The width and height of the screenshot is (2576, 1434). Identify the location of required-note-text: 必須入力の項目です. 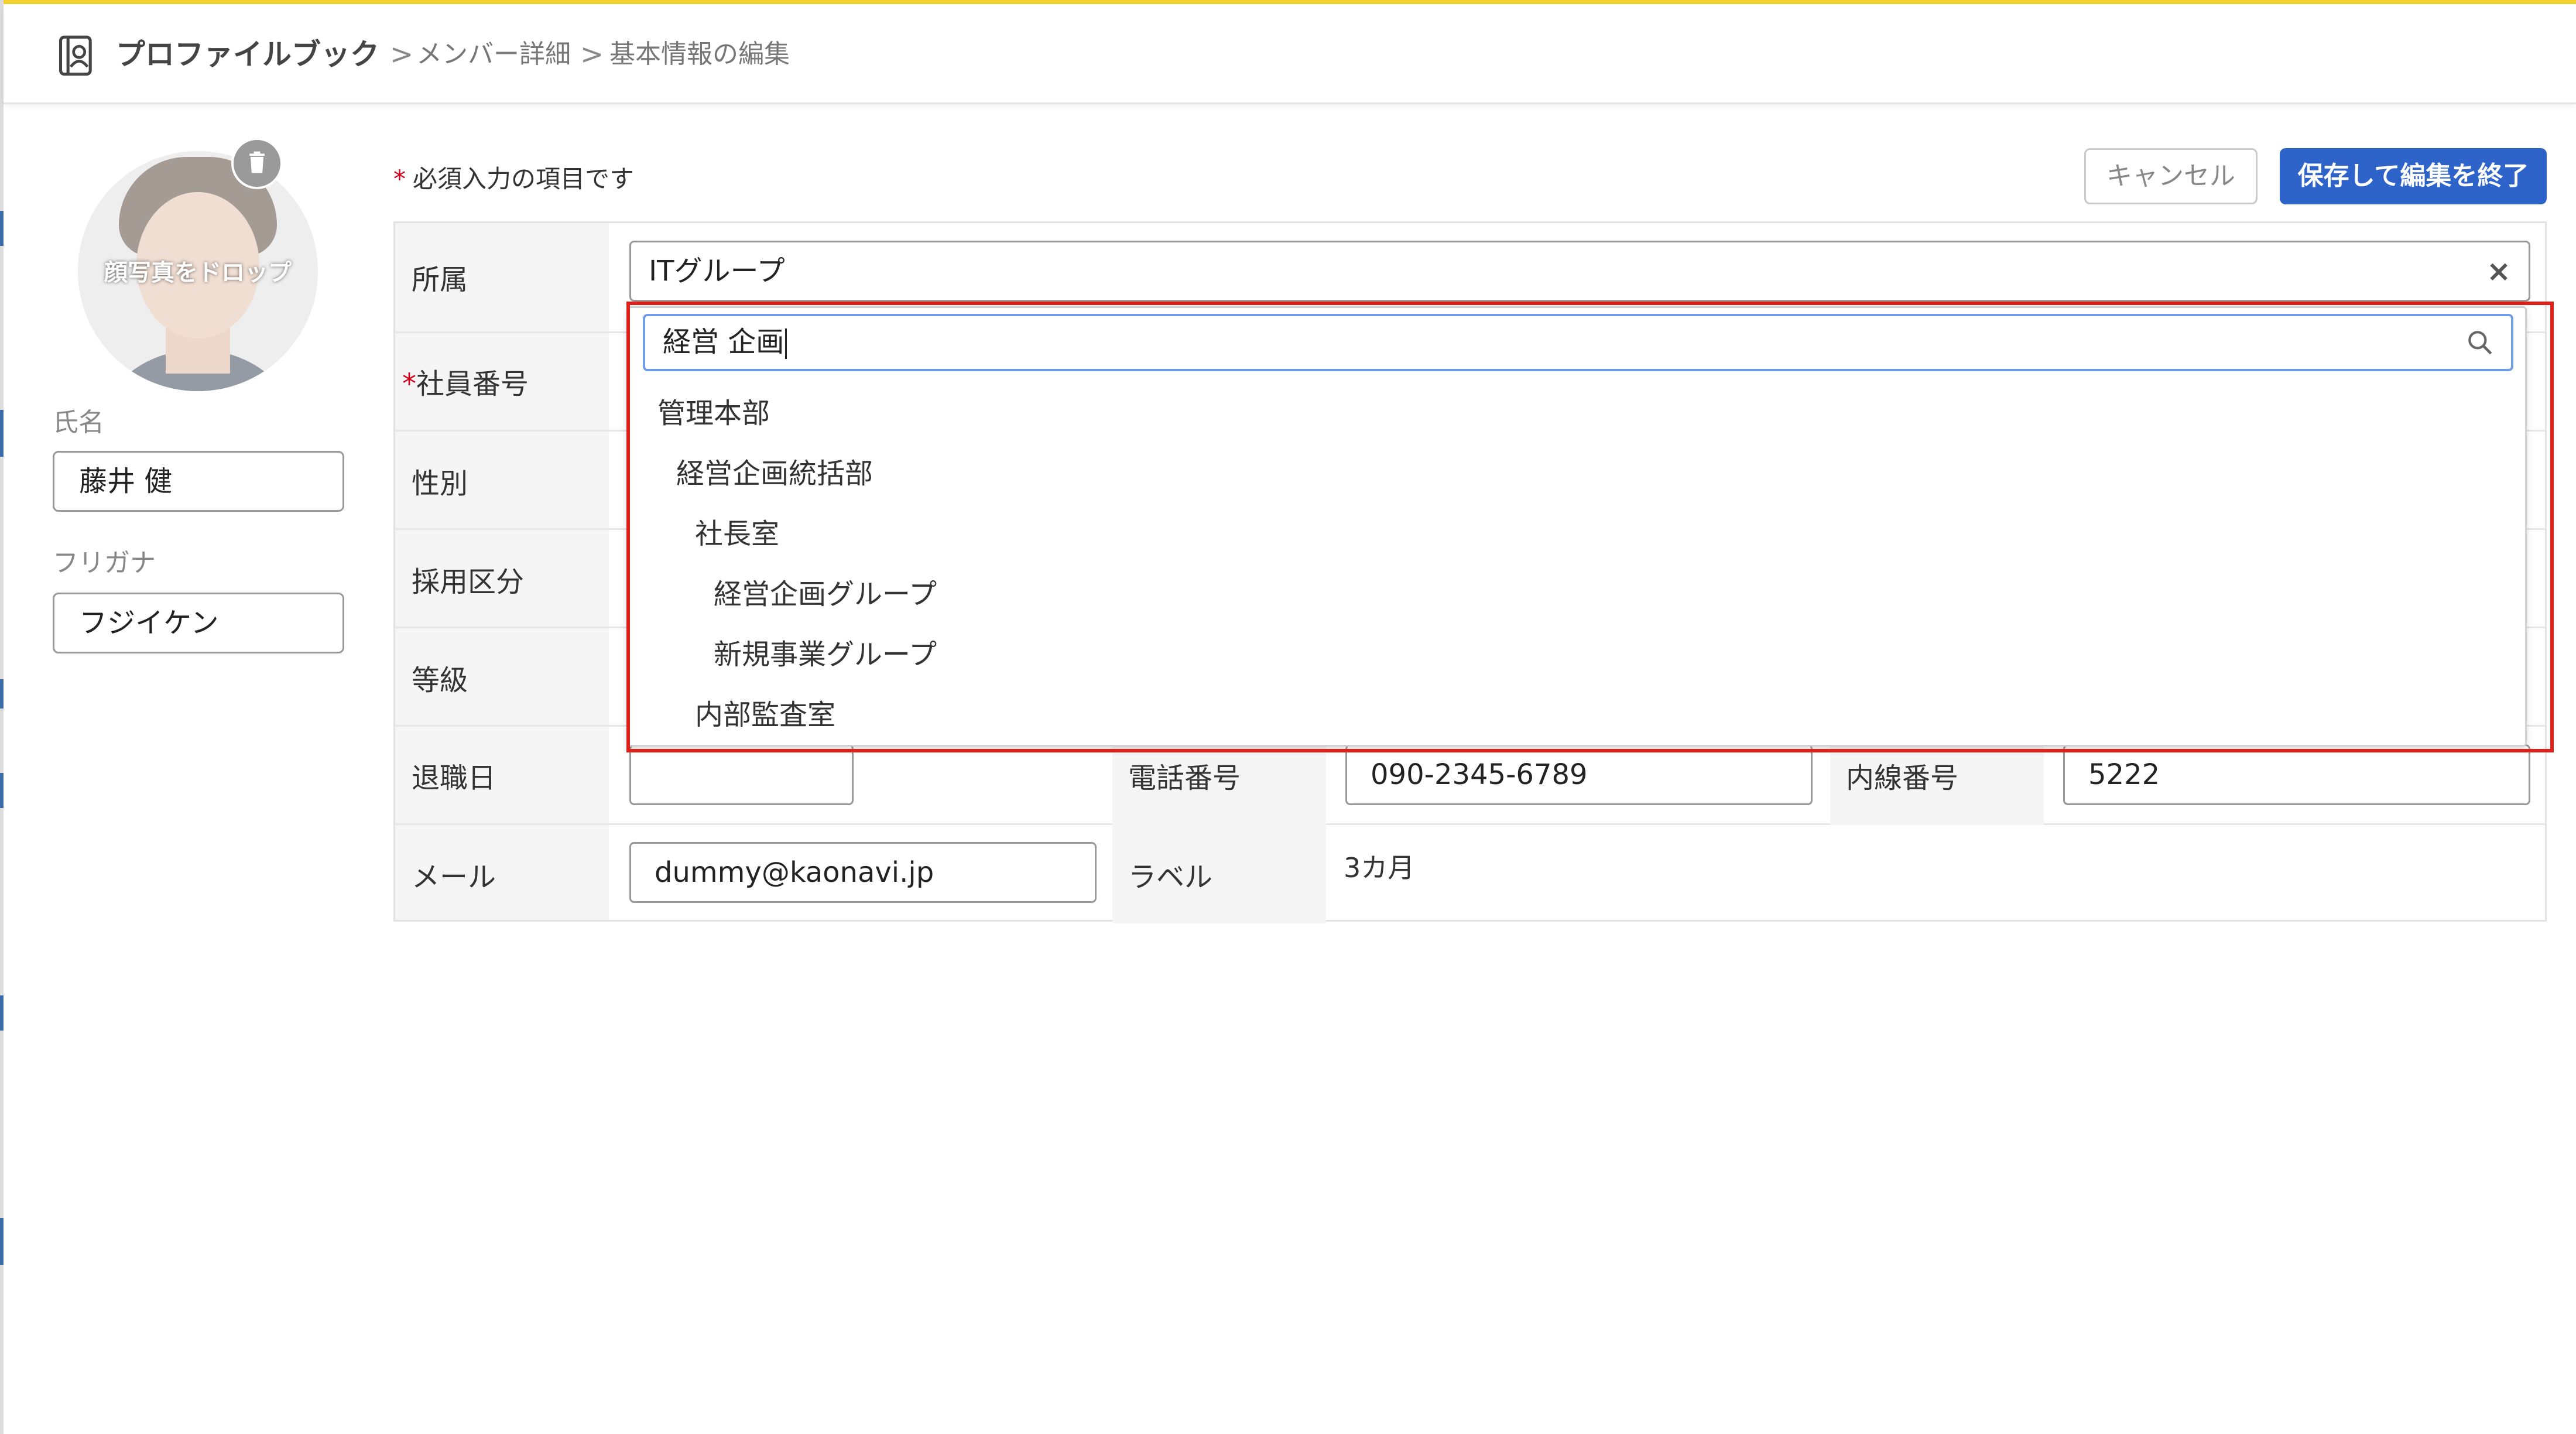
(524, 179).